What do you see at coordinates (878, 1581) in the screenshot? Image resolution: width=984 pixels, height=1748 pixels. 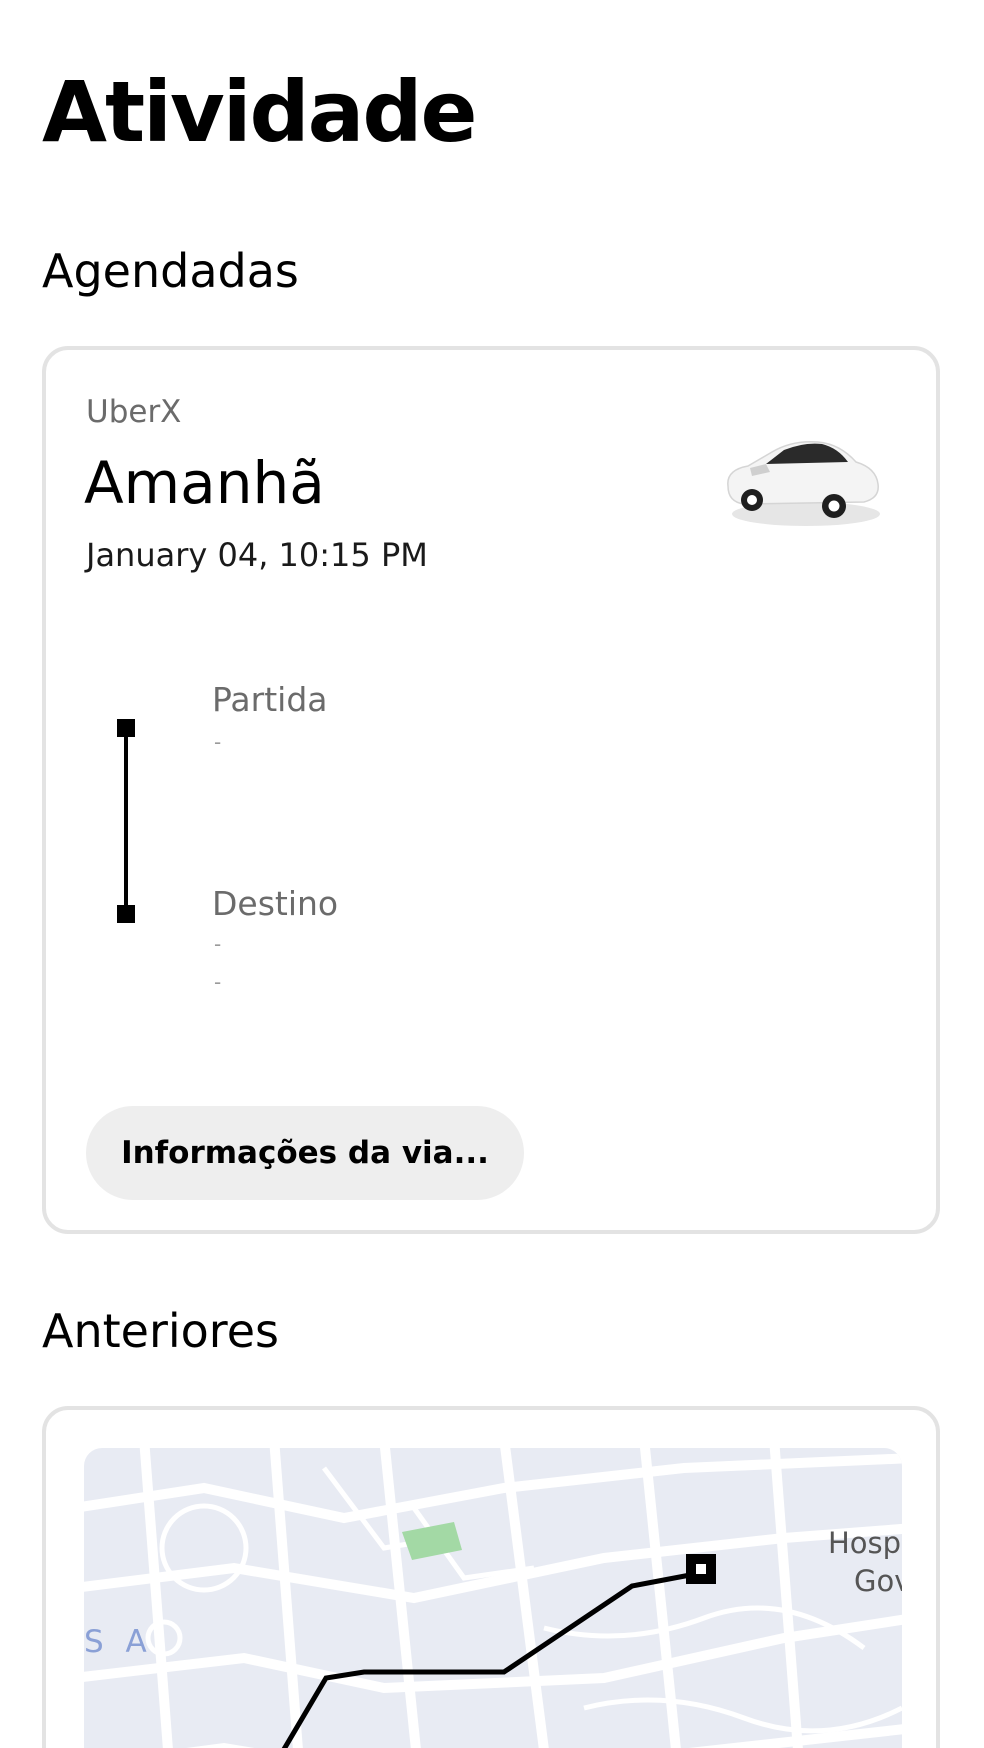 I see `map-label-hospital-line2: Gov` at bounding box center [878, 1581].